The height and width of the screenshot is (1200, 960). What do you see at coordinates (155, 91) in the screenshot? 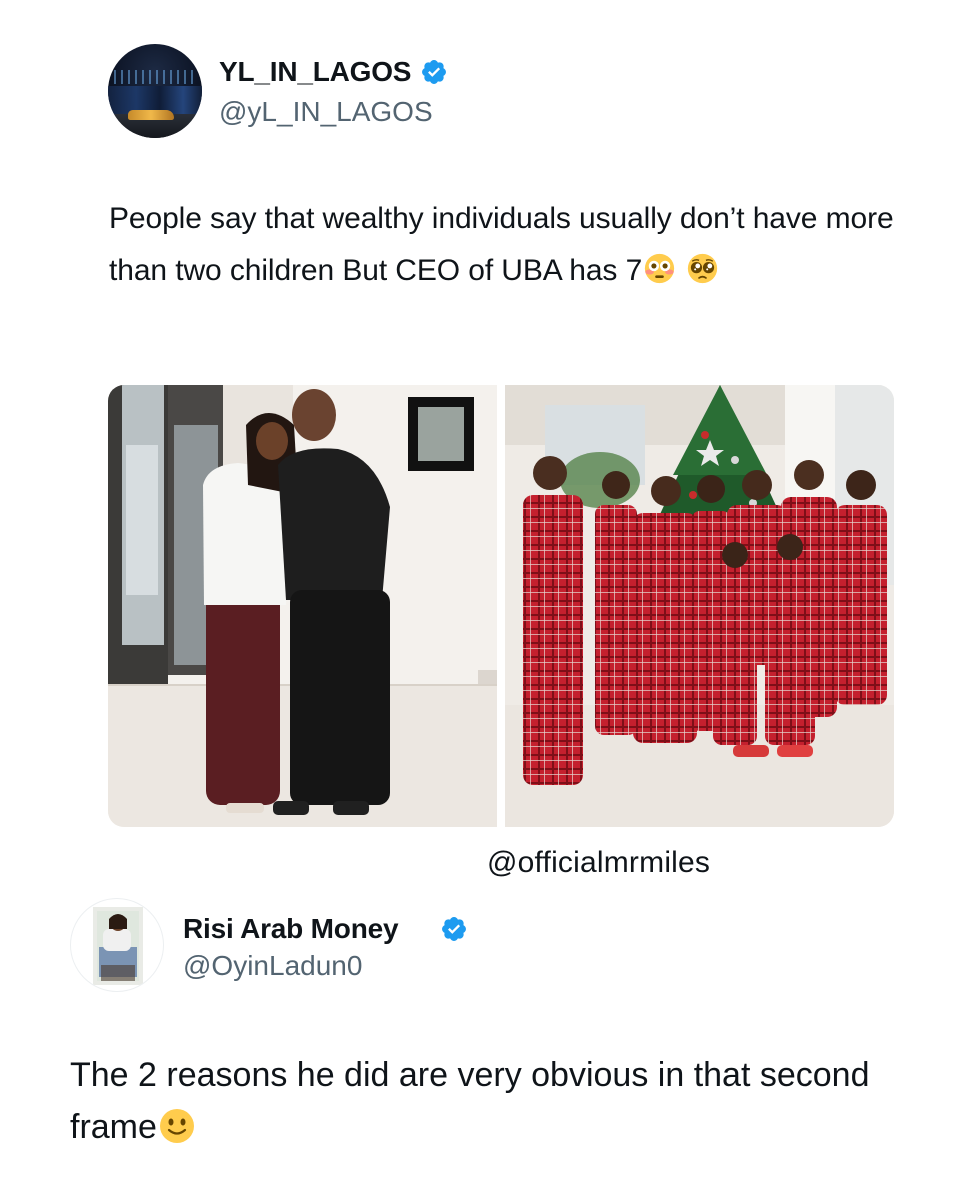
I see `avatar-yl-in-lagos` at bounding box center [155, 91].